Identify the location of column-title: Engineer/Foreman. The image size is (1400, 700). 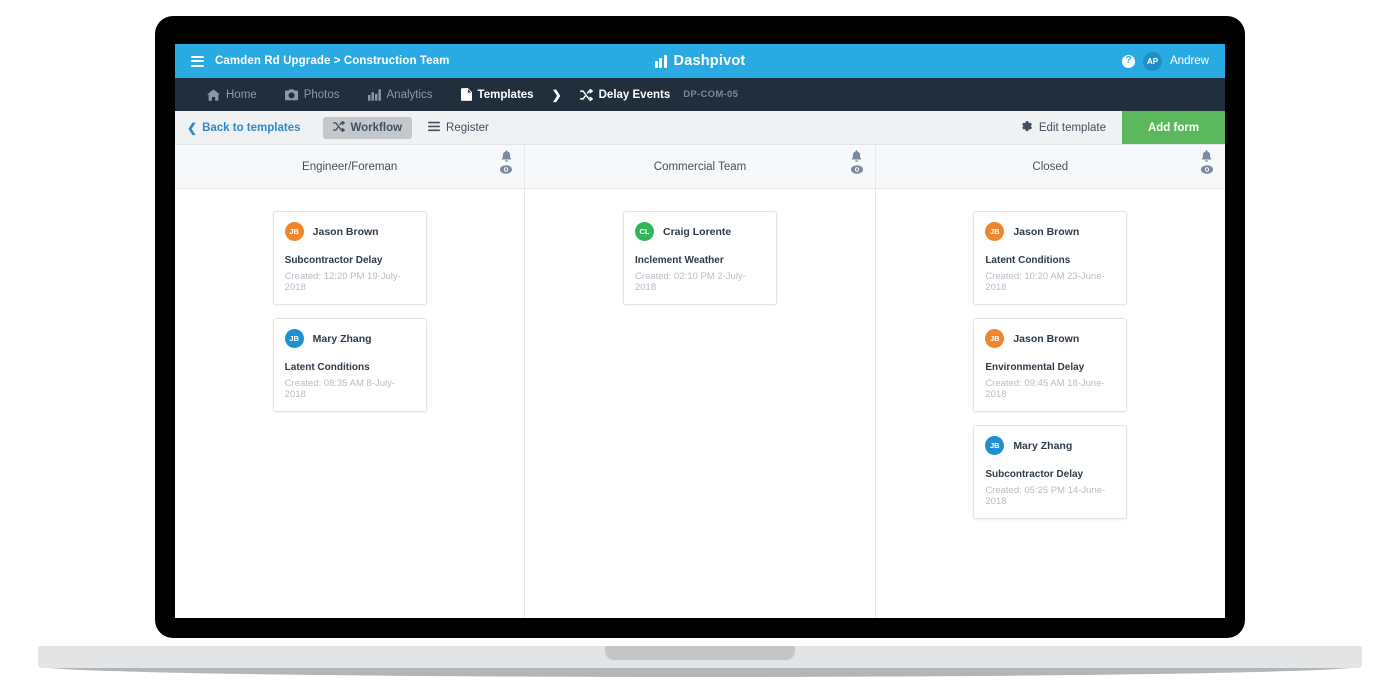
(350, 166).